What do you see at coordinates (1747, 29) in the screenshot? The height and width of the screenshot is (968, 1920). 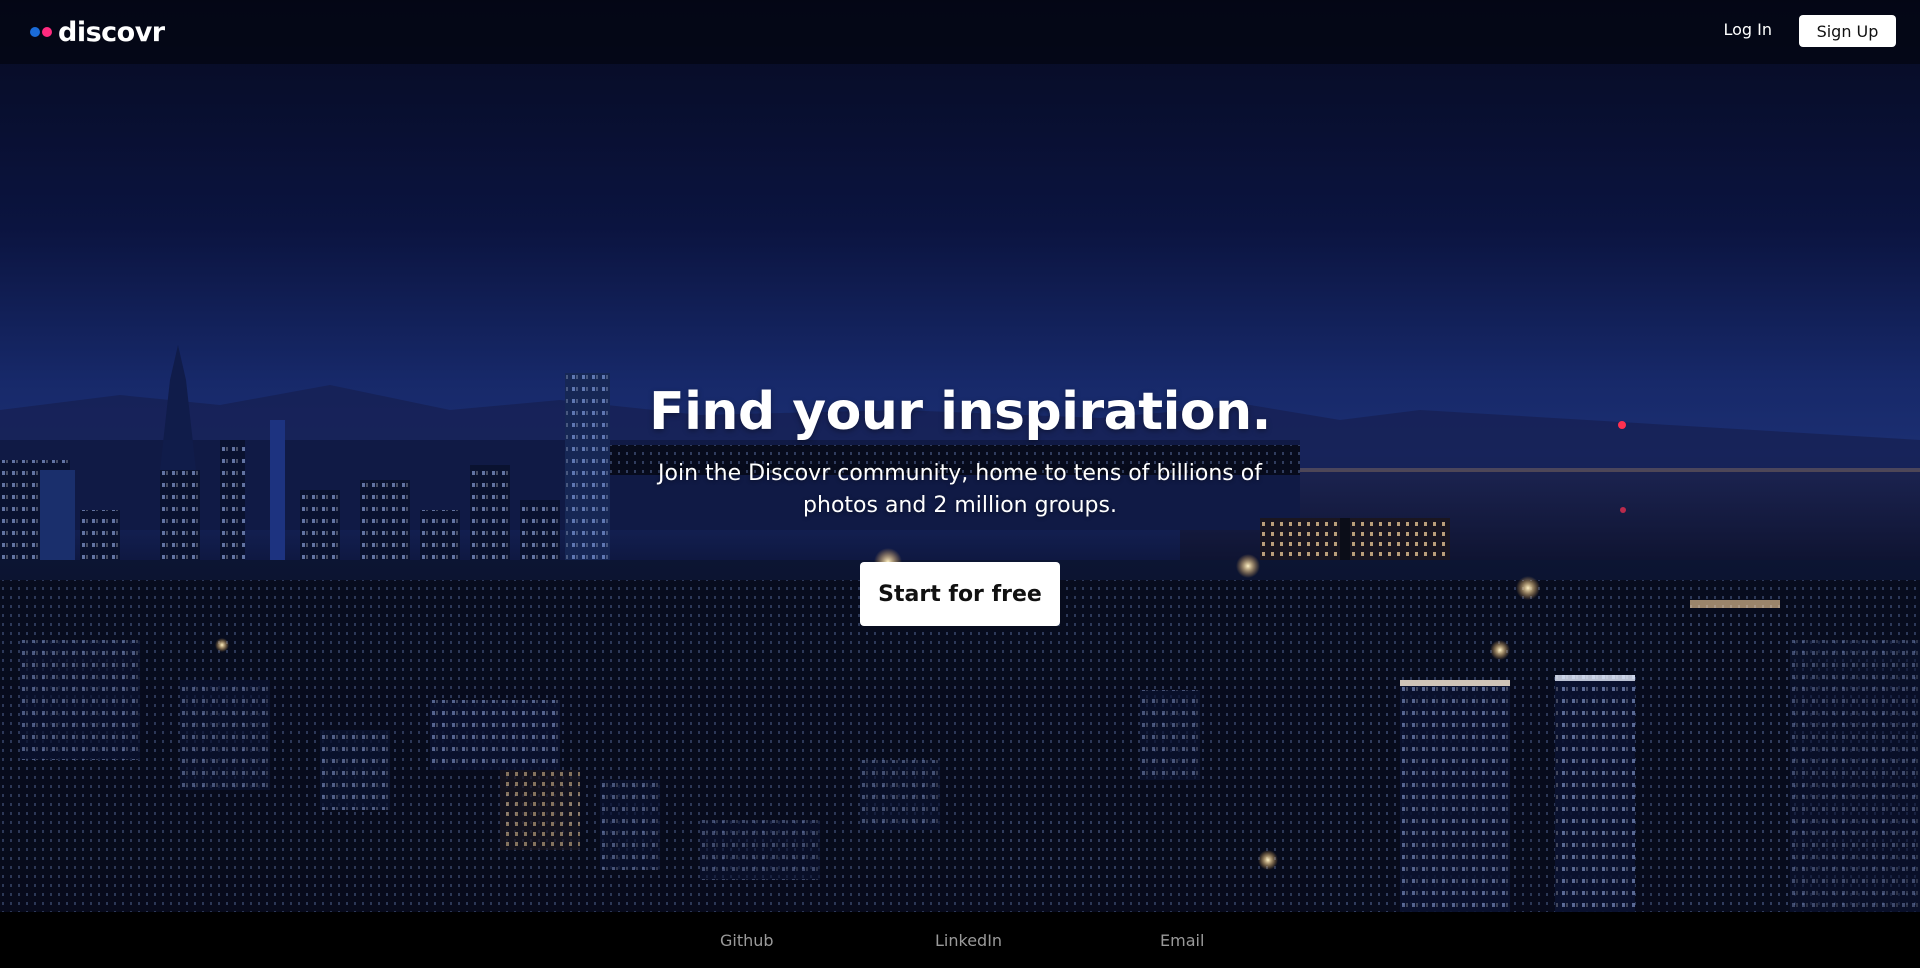 I see `log-in-link: Log In` at bounding box center [1747, 29].